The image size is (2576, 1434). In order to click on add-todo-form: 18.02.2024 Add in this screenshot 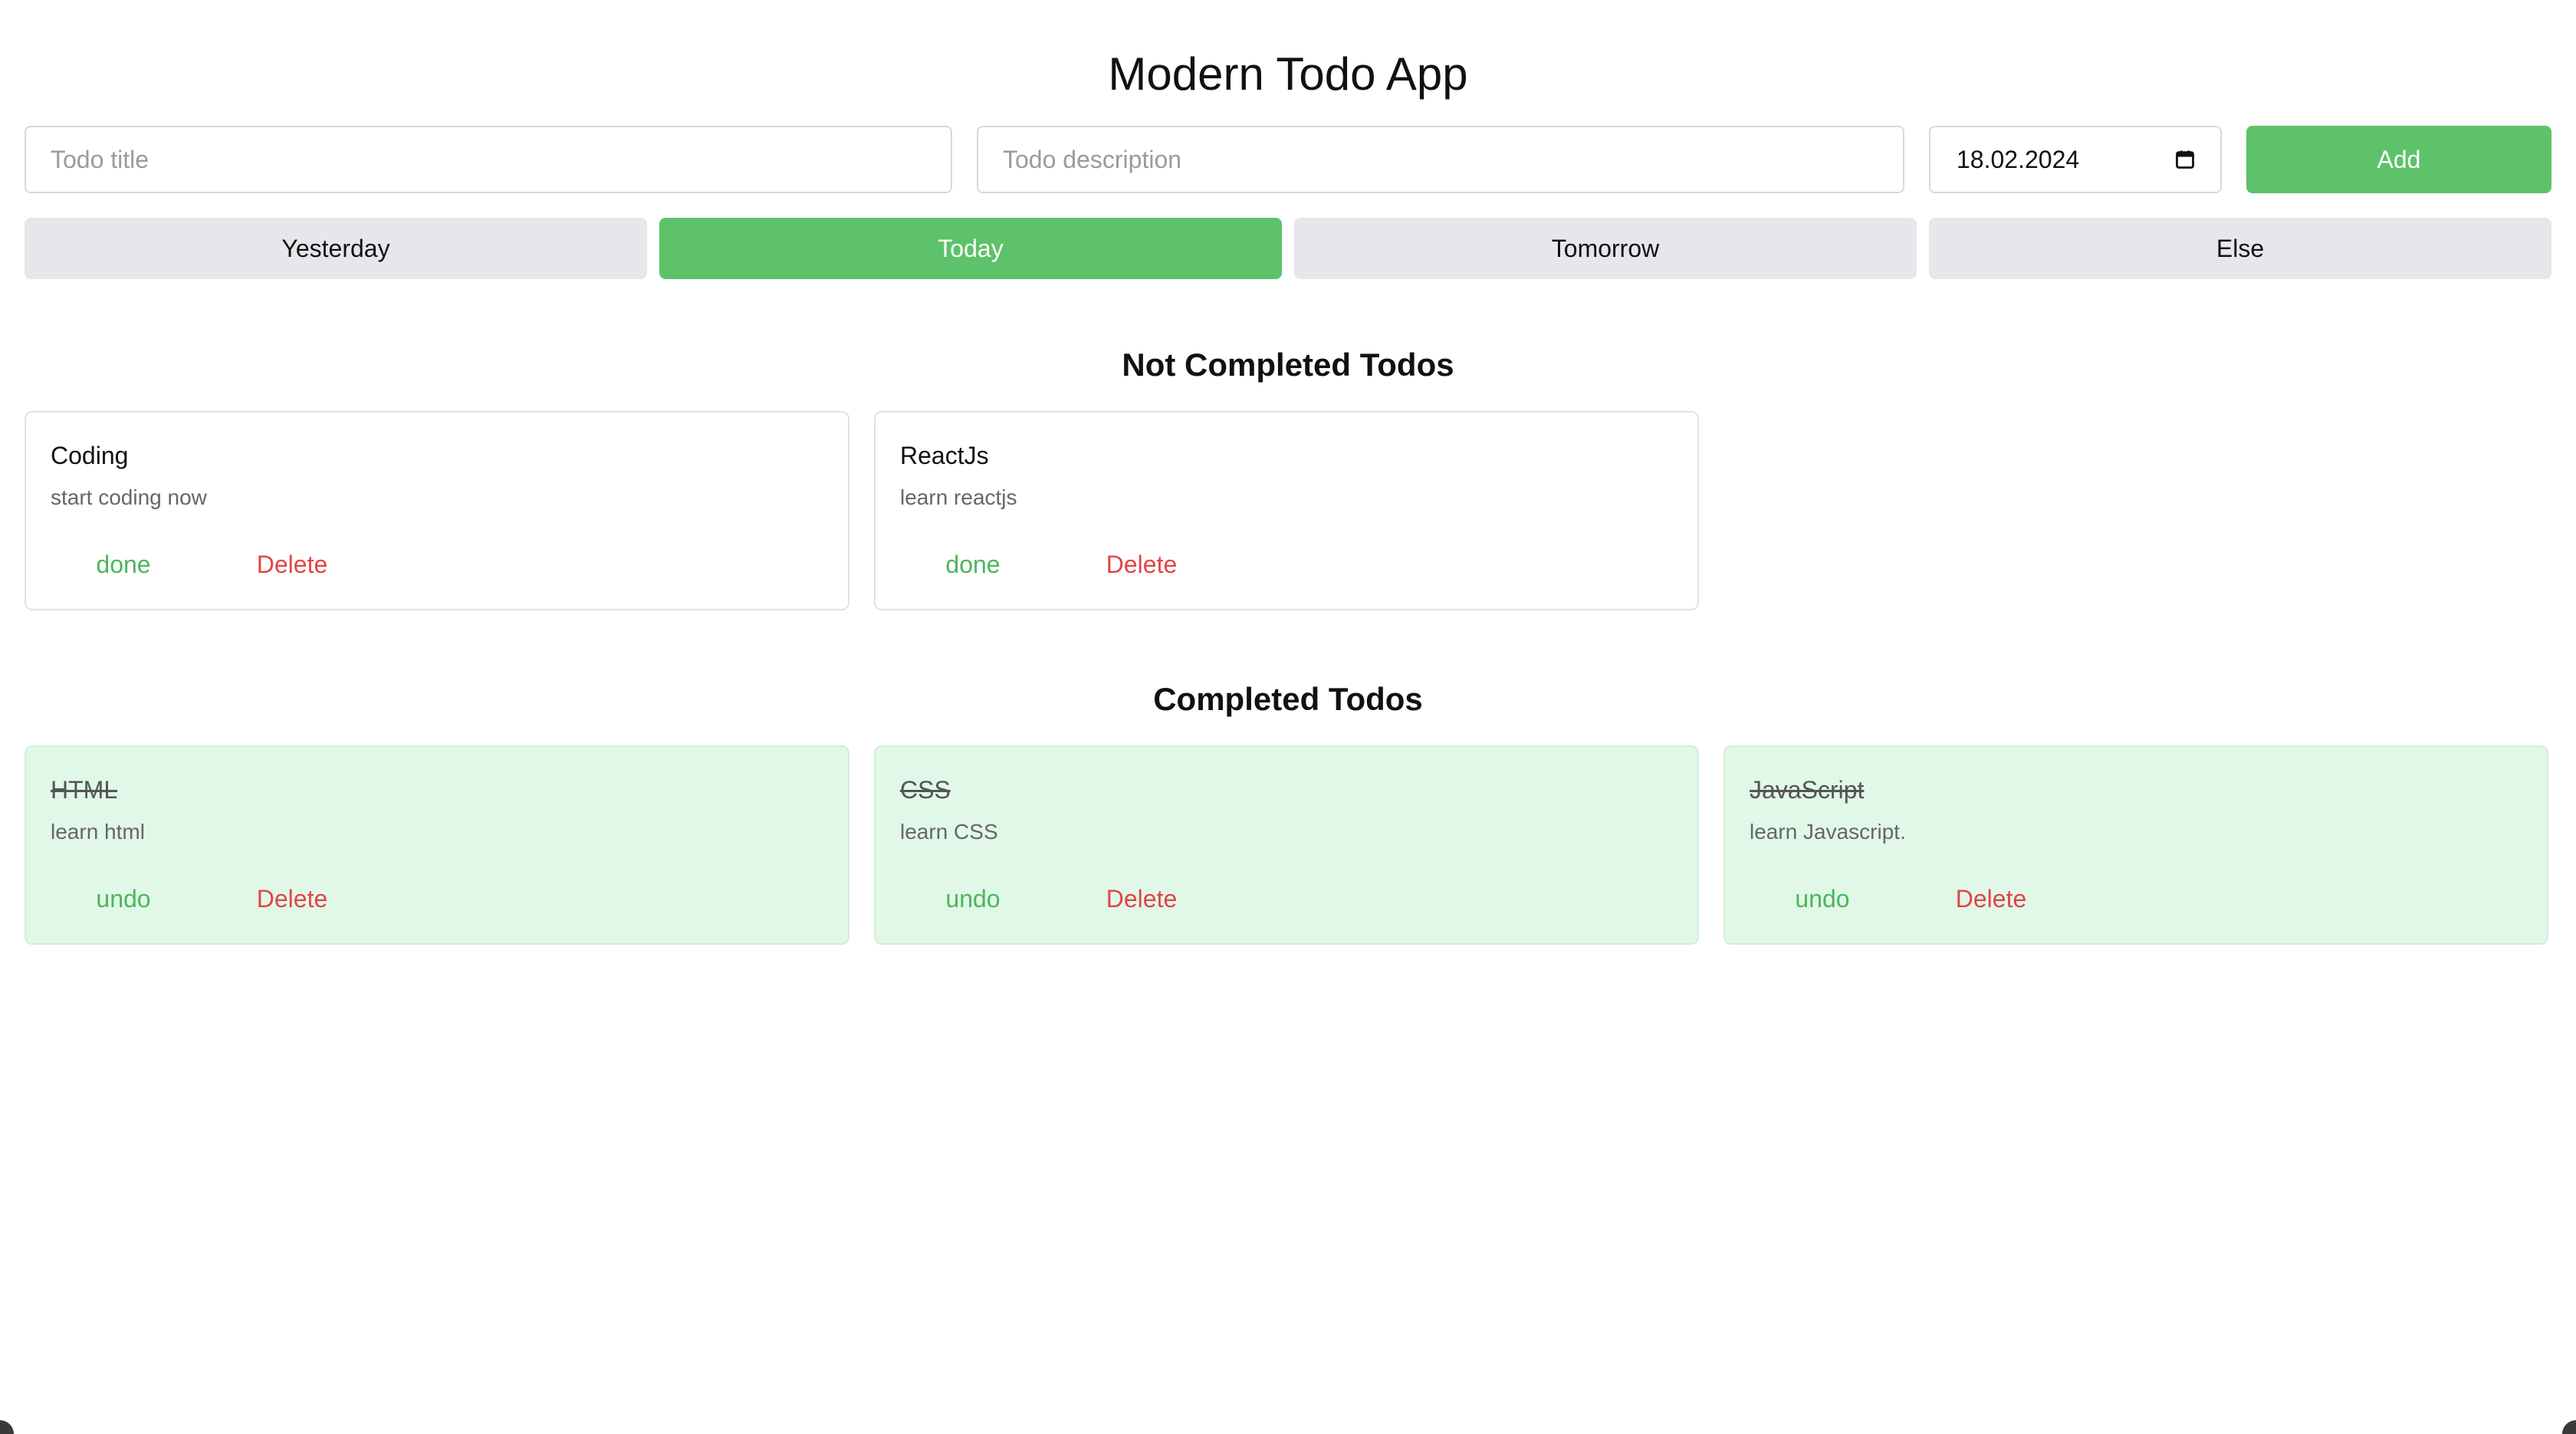, I will do `click(1288, 159)`.